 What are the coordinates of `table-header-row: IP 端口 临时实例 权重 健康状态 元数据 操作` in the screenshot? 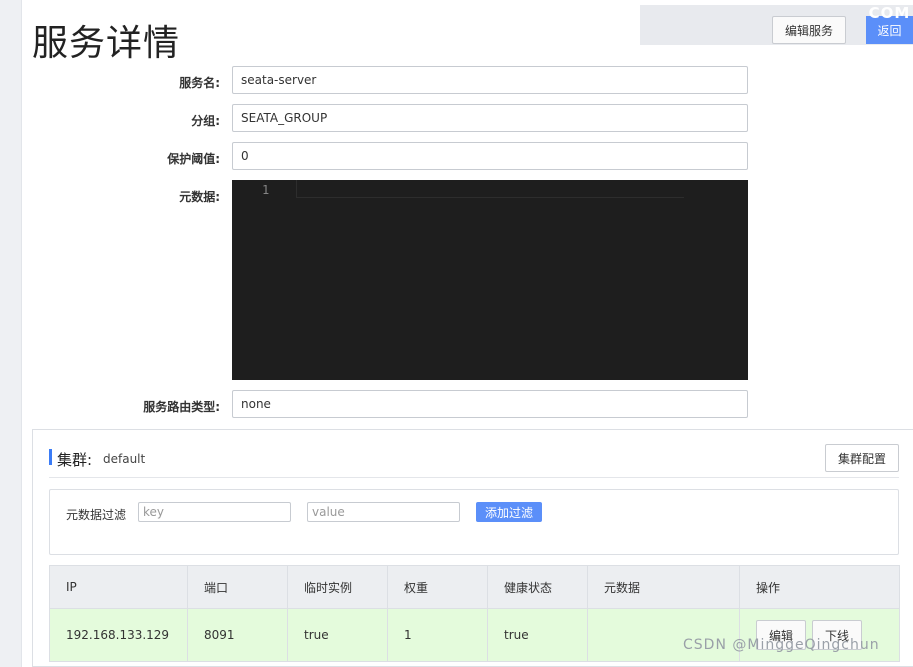 It's located at (474, 587).